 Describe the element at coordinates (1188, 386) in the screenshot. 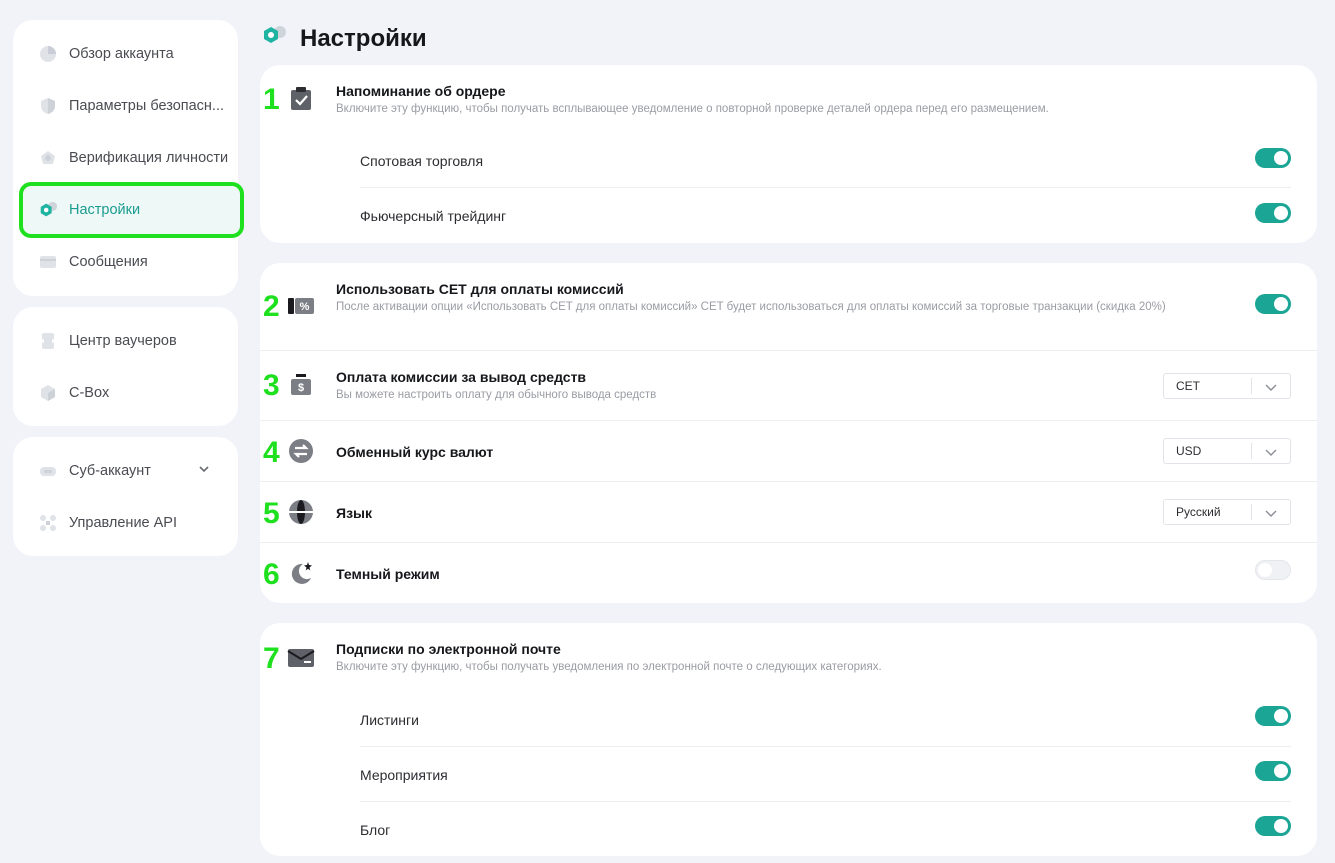

I see `withdraw-fee-value: CET` at that location.